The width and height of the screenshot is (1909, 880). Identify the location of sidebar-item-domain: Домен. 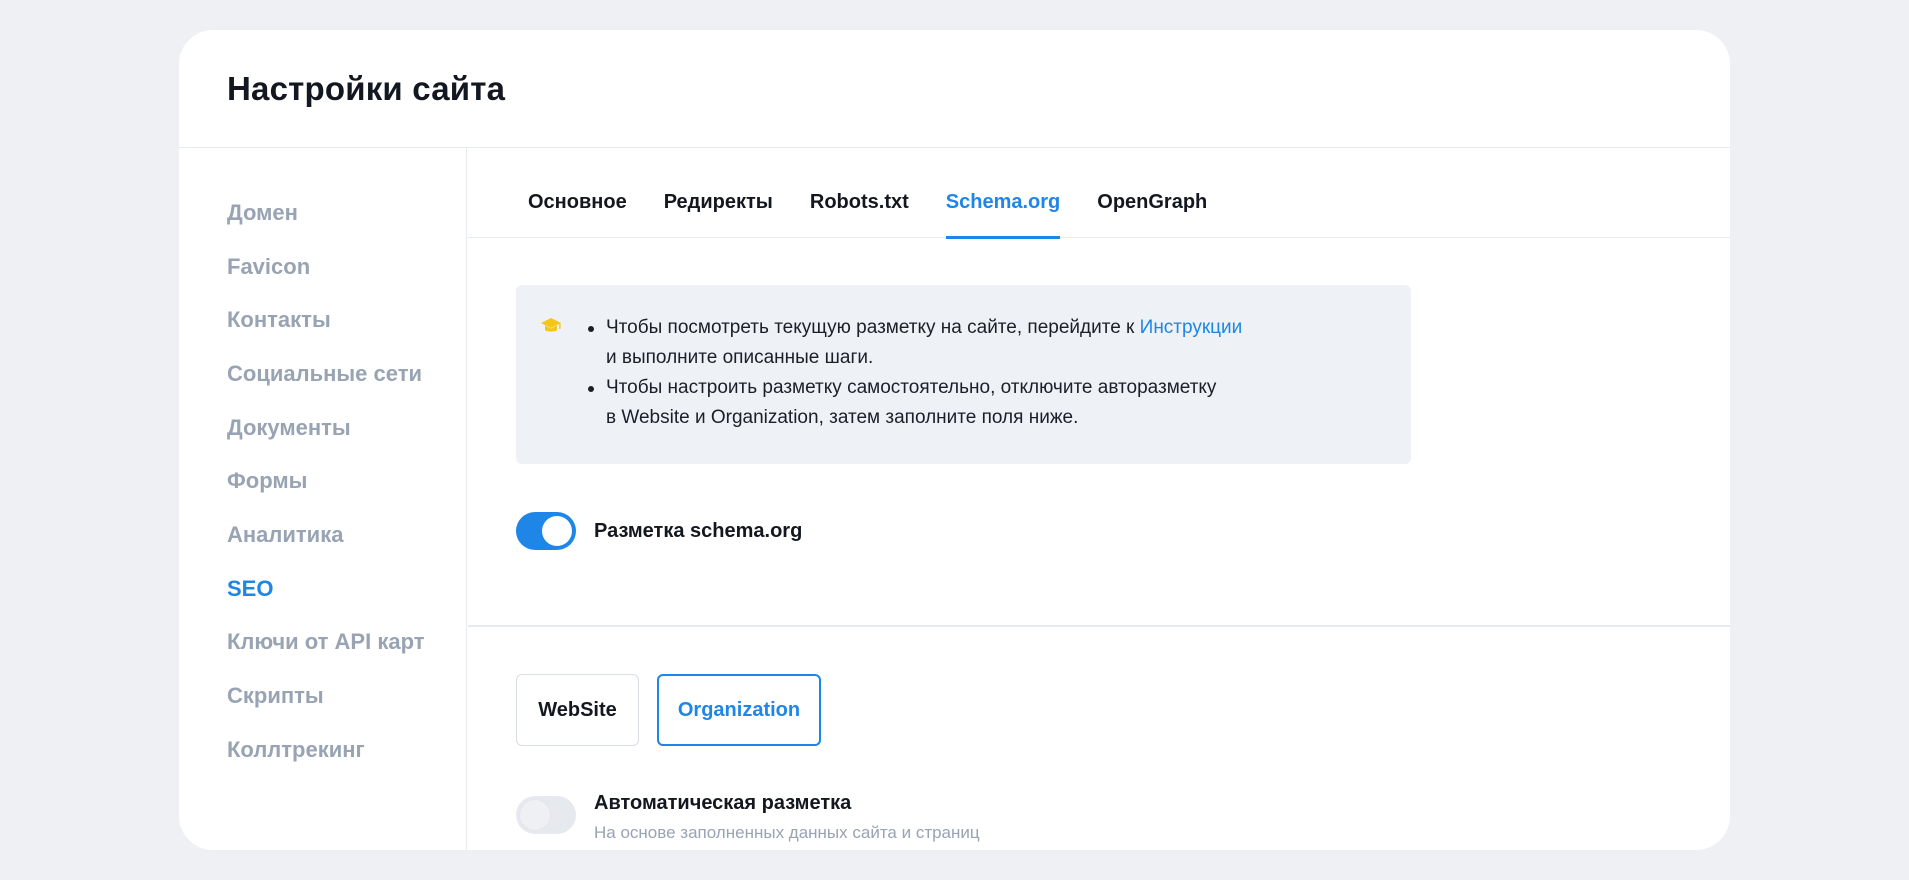
(322, 213).